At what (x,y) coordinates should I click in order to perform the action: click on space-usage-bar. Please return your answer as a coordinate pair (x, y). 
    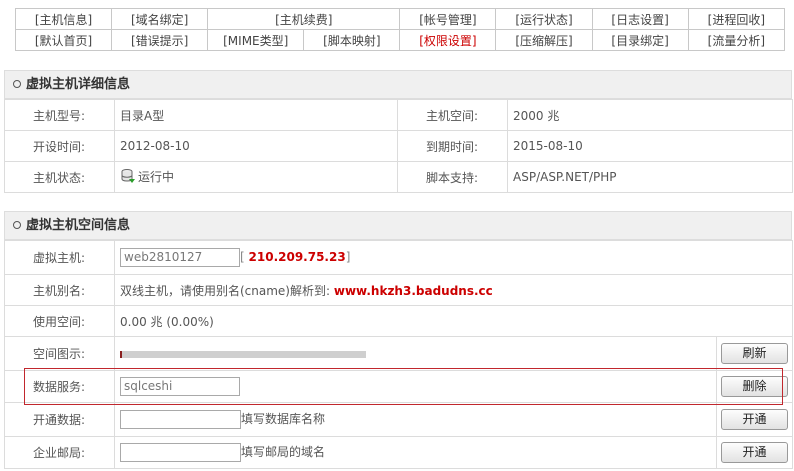
    Looking at the image, I should click on (243, 354).